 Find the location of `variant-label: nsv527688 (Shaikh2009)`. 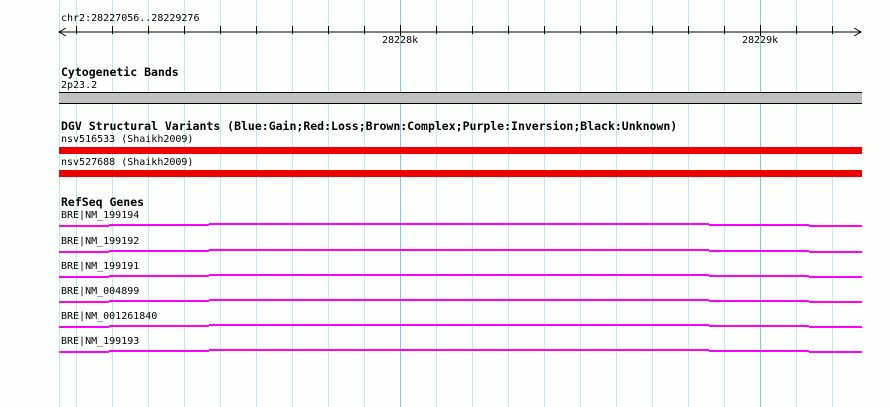

variant-label: nsv527688 (Shaikh2009) is located at coordinates (127, 162).